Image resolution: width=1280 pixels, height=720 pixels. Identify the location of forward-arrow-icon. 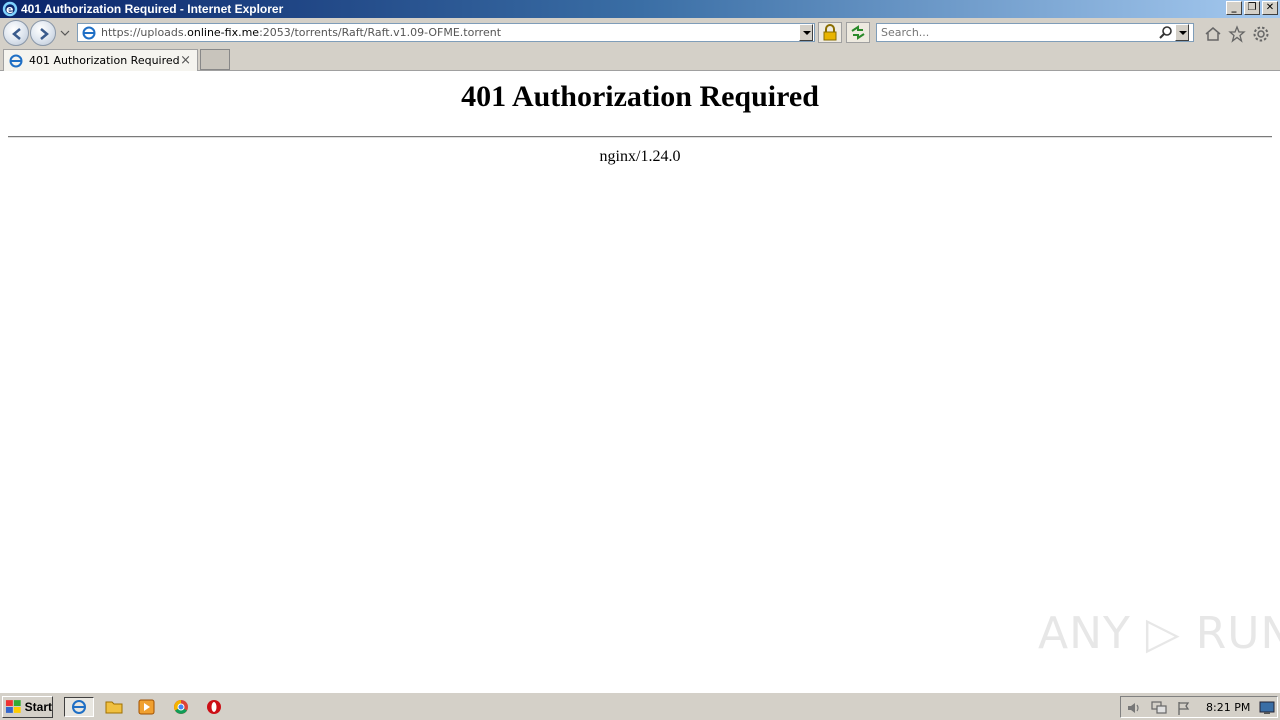
(44, 34).